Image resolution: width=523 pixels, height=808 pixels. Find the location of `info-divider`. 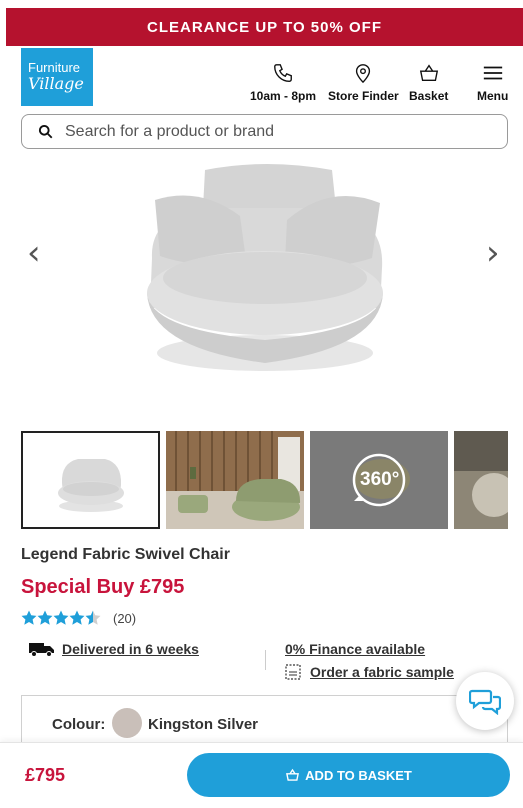

info-divider is located at coordinates (265, 660).